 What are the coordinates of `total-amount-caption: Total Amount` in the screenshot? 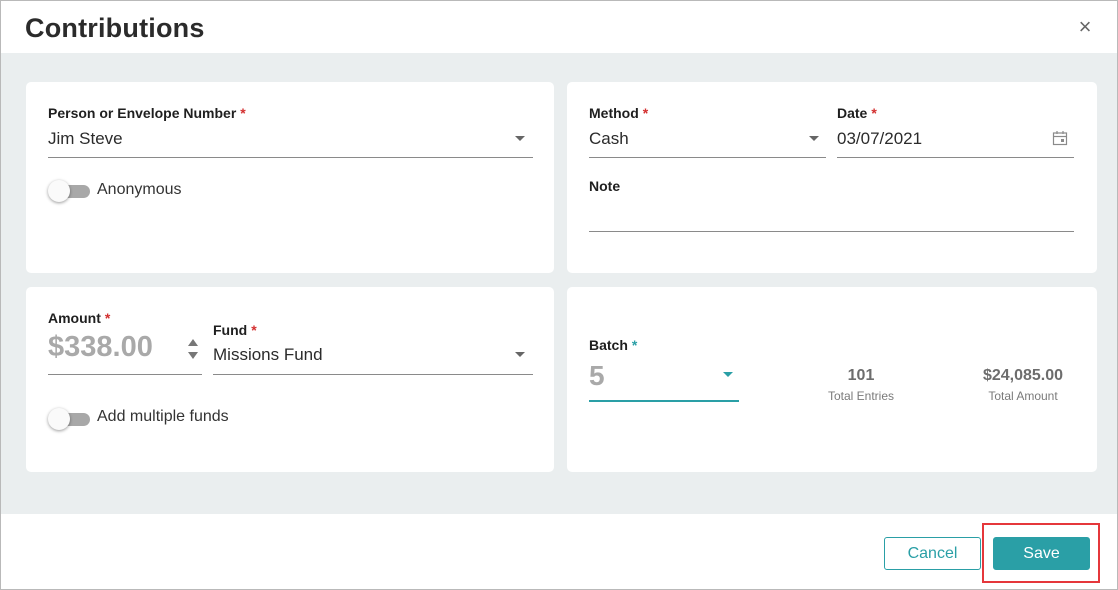 It's located at (1023, 396).